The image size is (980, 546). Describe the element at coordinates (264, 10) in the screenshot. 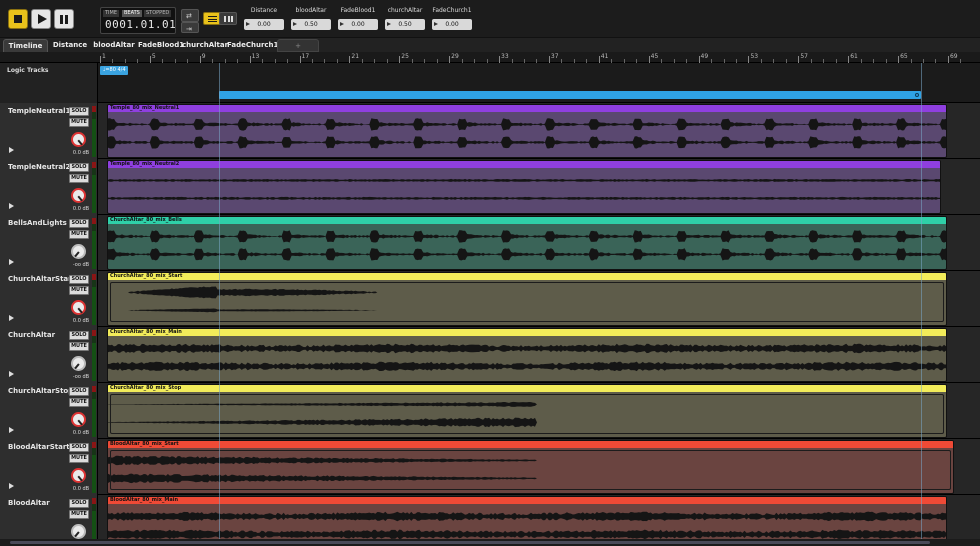

I see `param-label: Distance` at that location.